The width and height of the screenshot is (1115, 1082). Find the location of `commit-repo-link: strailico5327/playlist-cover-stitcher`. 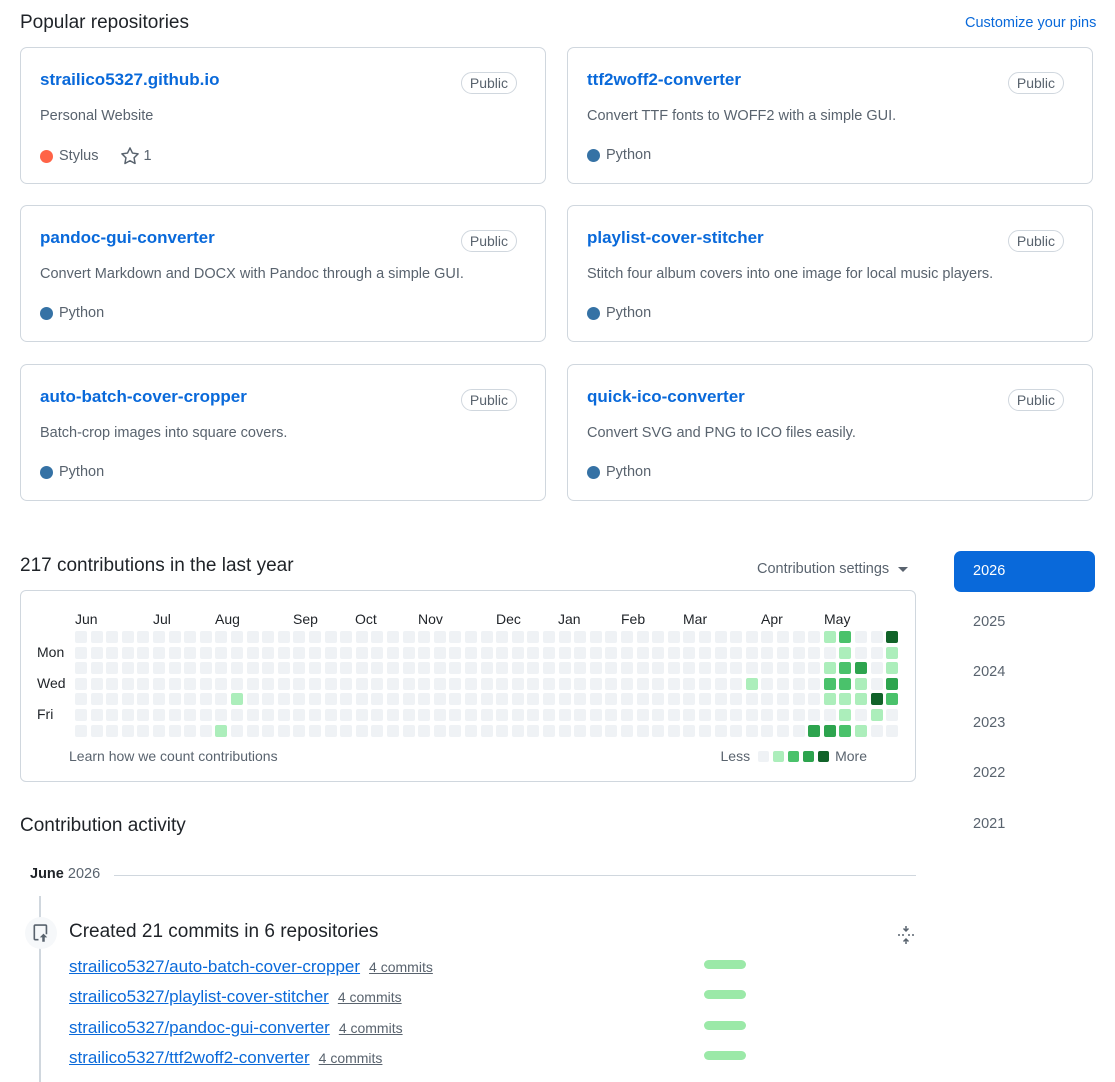

commit-repo-link: strailico5327/playlist-cover-stitcher is located at coordinates (199, 997).